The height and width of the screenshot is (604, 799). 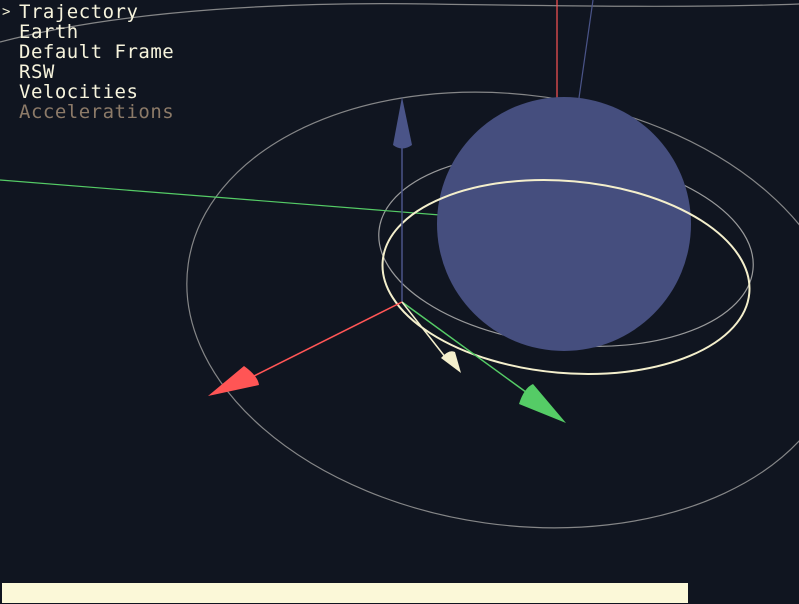 I want to click on menu-item-label: Velocities, so click(x=79, y=92).